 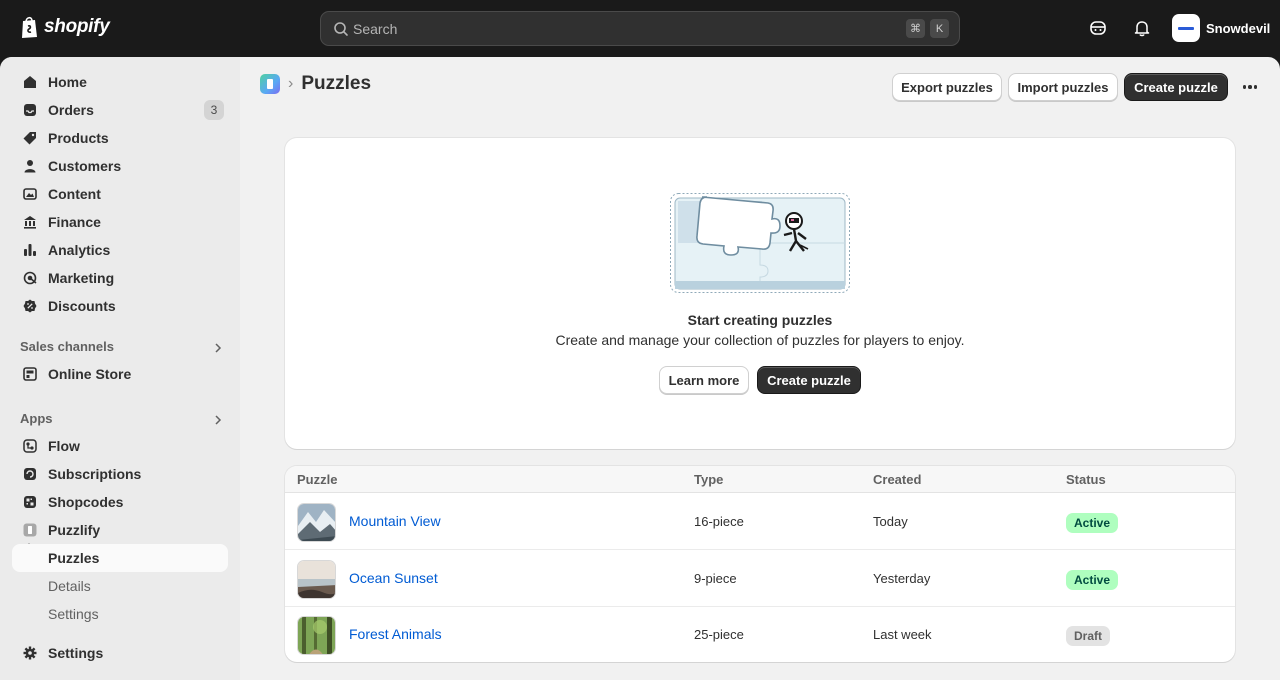 What do you see at coordinates (902, 578) in the screenshot?
I see `puzzle-created: Yesterday` at bounding box center [902, 578].